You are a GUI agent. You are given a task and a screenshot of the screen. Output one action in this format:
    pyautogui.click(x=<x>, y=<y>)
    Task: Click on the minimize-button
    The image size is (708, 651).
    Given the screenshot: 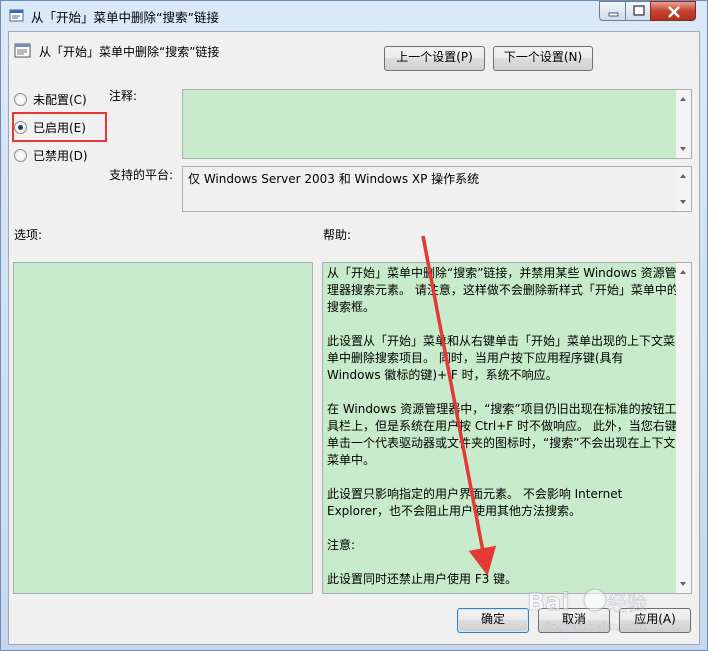 What is the action you would take?
    pyautogui.click(x=612, y=11)
    